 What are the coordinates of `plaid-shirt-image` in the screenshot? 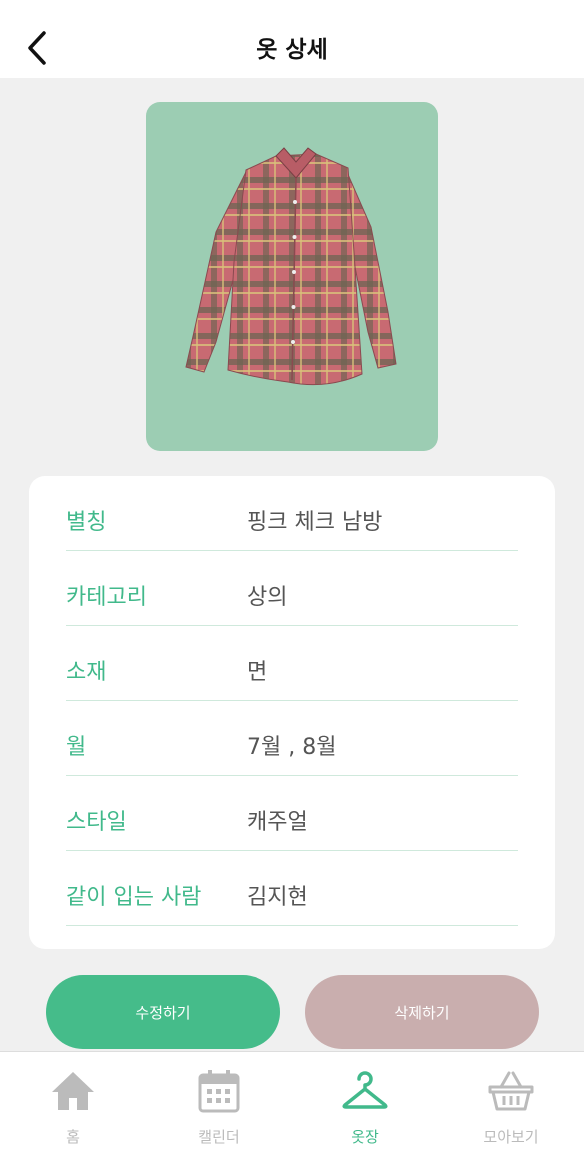 It's located at (291, 266).